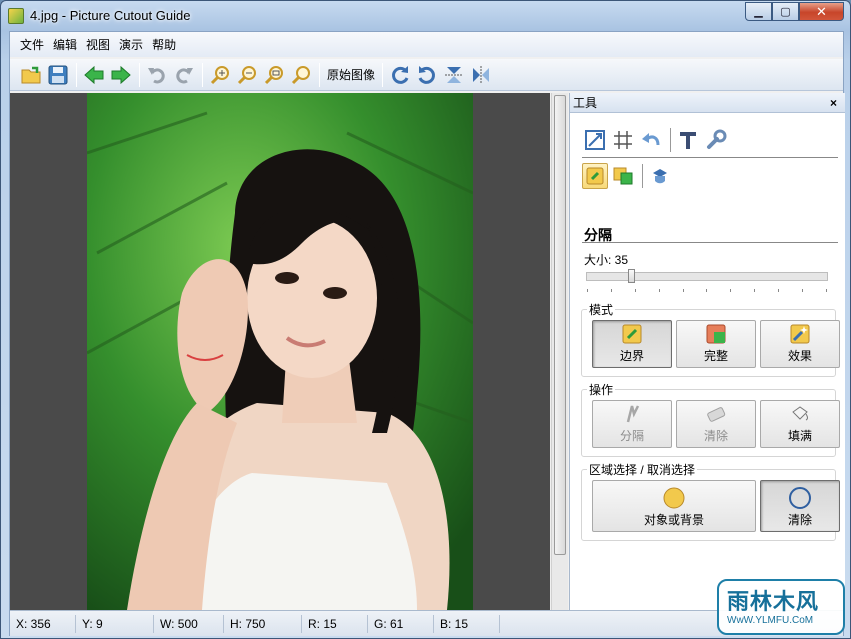  I want to click on effect-mode-label: 效果, so click(799, 356).